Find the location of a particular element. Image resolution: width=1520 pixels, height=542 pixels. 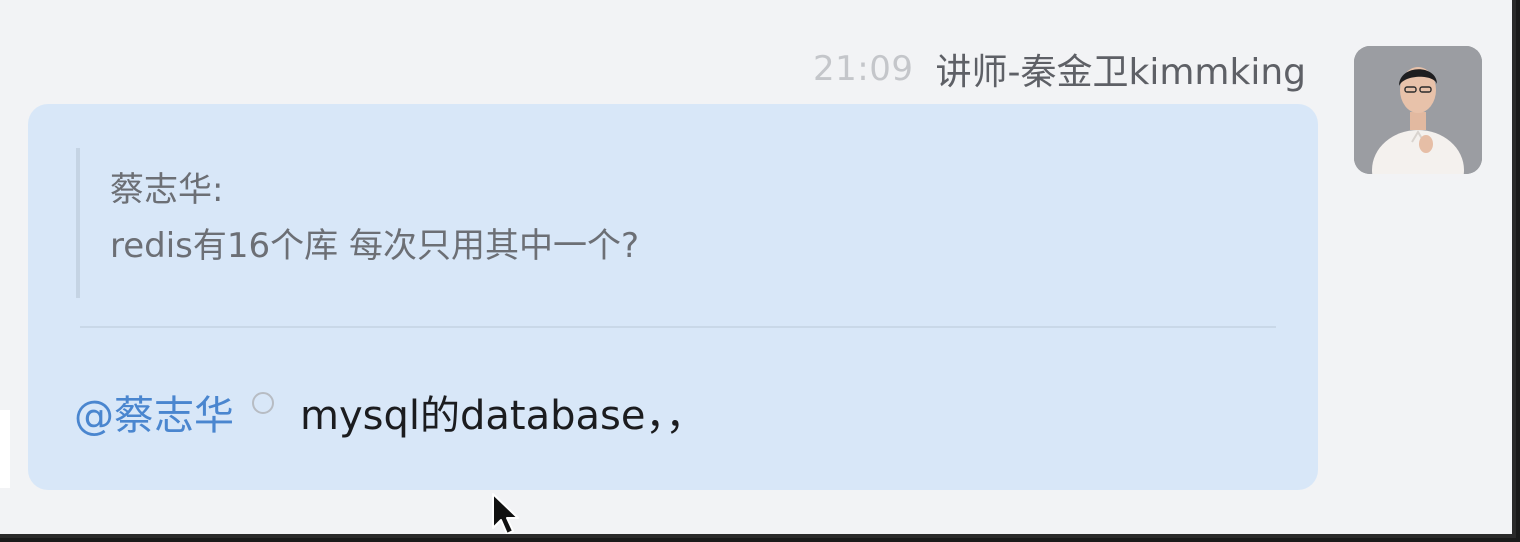

read-status-circle-icon is located at coordinates (263, 403).